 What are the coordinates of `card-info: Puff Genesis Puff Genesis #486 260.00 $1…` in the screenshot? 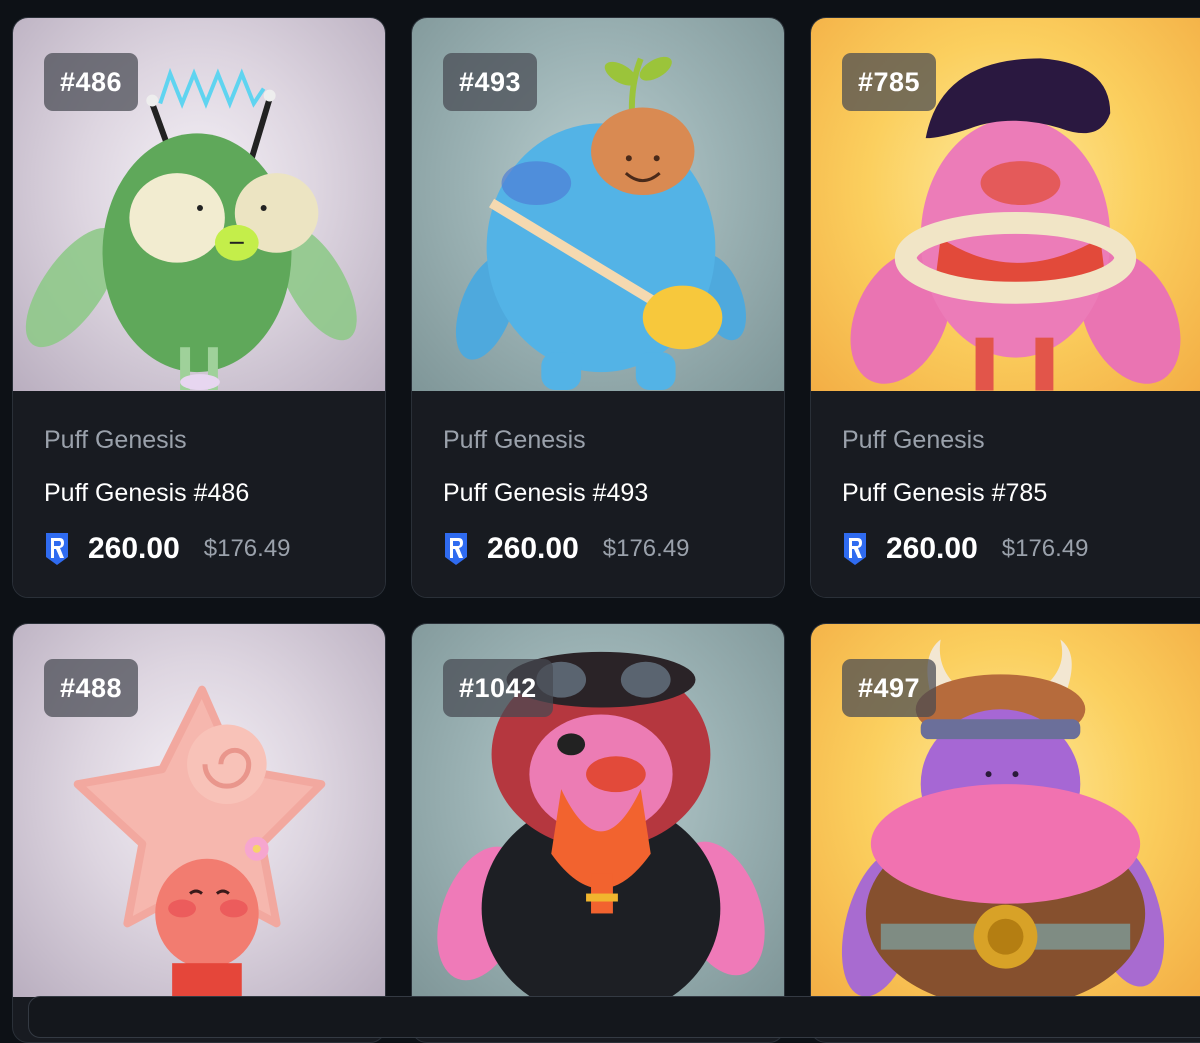 It's located at (199, 494).